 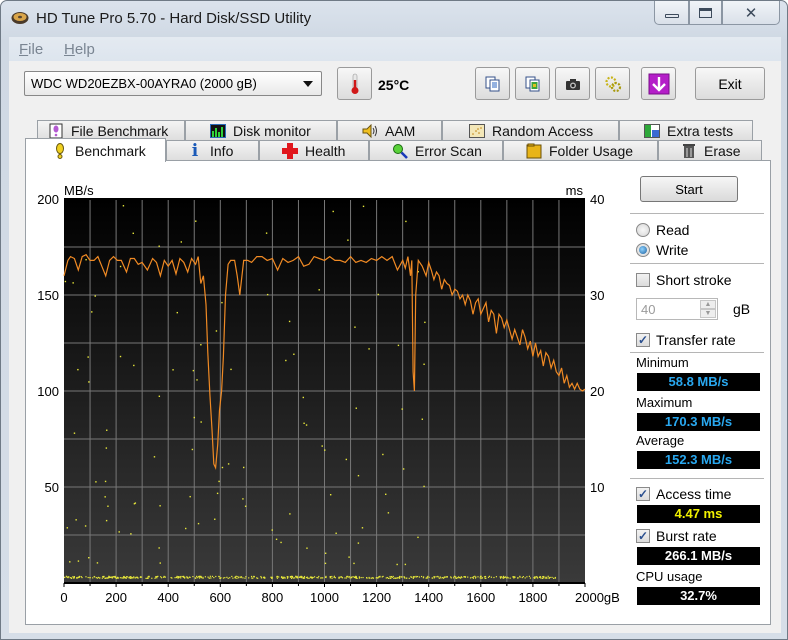 What do you see at coordinates (580, 150) in the screenshot?
I see `tab-folder-usage: Folder Usage` at bounding box center [580, 150].